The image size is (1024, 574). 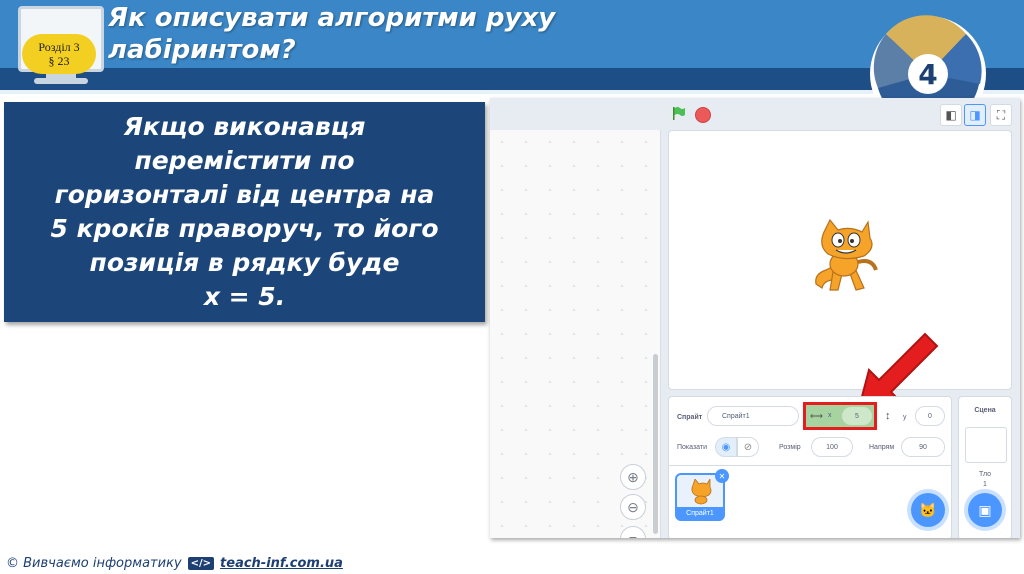 I want to click on explanation-line: перемістити по, so click(x=244, y=160).